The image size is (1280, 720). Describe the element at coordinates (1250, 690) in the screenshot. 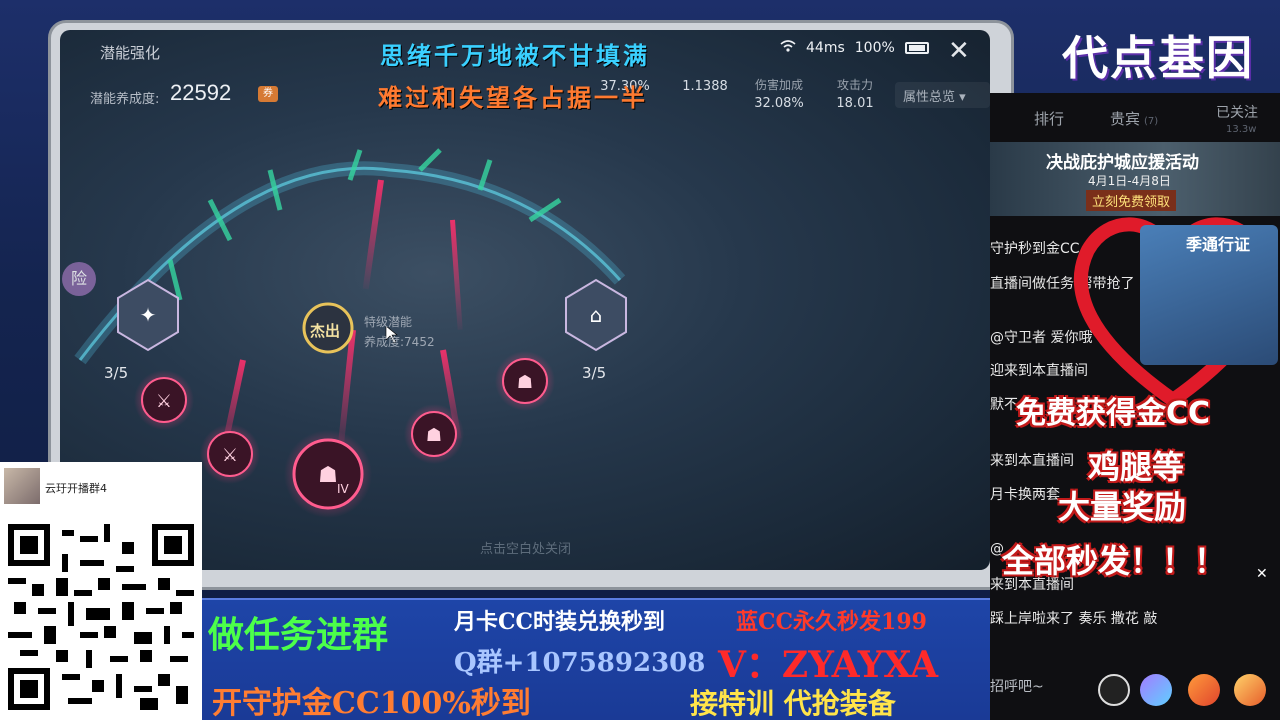

I see `gift-box-icon` at that location.